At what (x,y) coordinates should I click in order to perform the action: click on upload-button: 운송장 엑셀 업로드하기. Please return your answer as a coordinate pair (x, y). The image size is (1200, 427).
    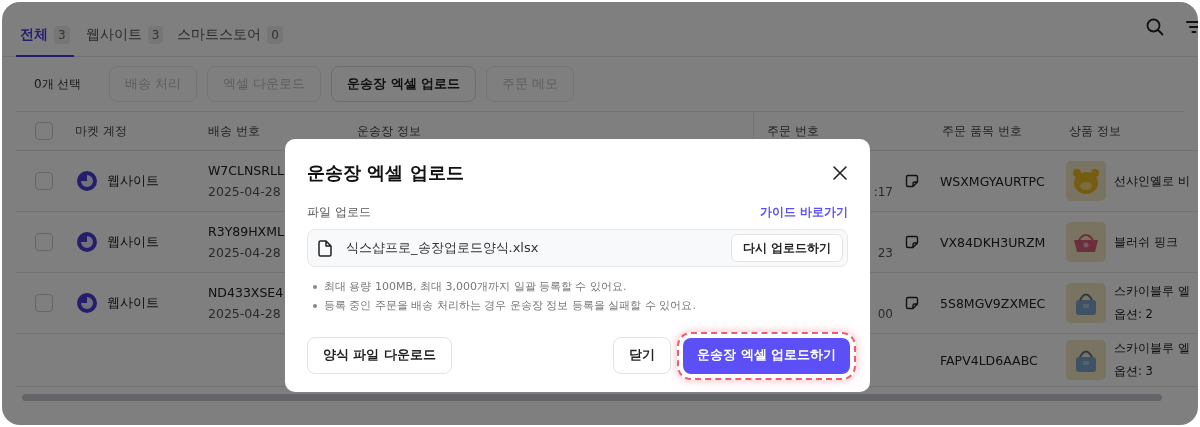
    Looking at the image, I should click on (766, 355).